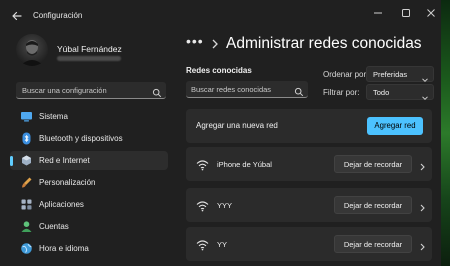 This screenshot has width=450, height=266. I want to click on person-icon, so click(26, 226).